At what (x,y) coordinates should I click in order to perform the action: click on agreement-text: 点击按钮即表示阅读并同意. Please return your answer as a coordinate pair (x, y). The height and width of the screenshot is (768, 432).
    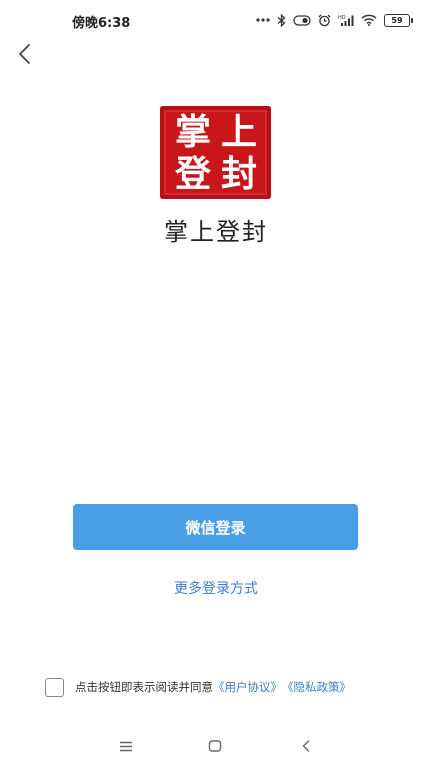
    Looking at the image, I should click on (144, 687).